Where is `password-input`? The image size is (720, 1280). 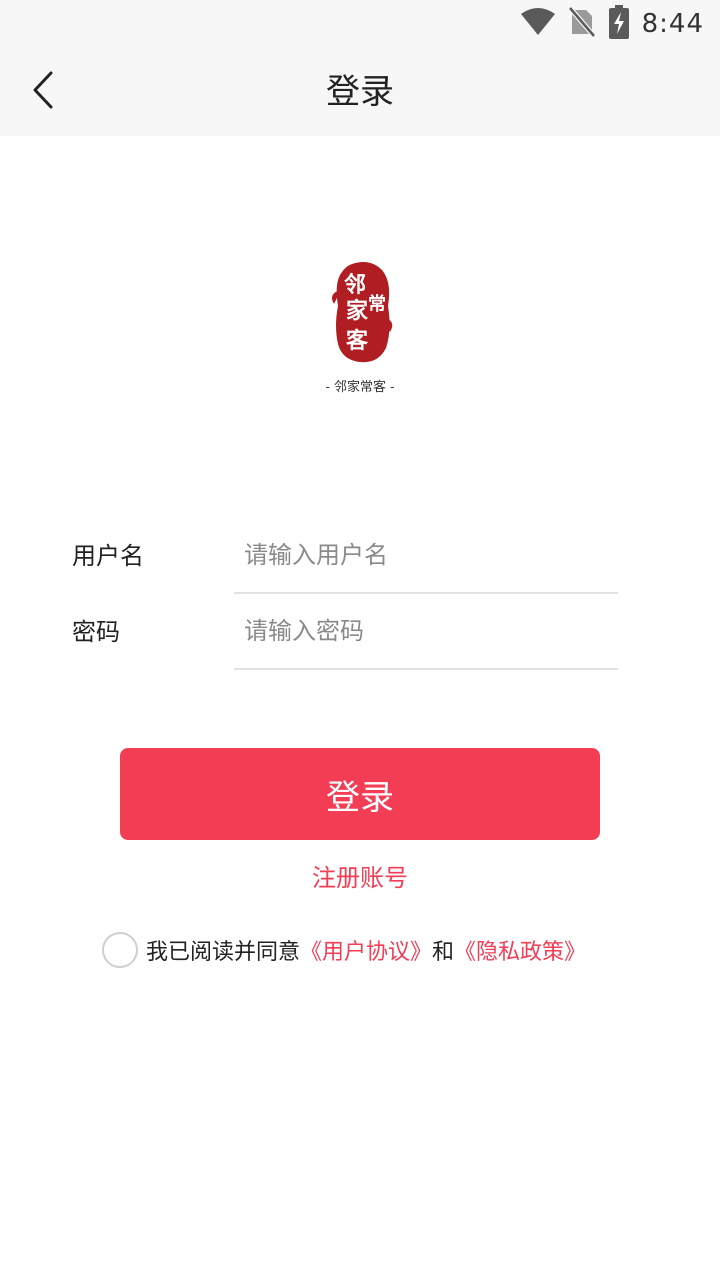 password-input is located at coordinates (426, 632).